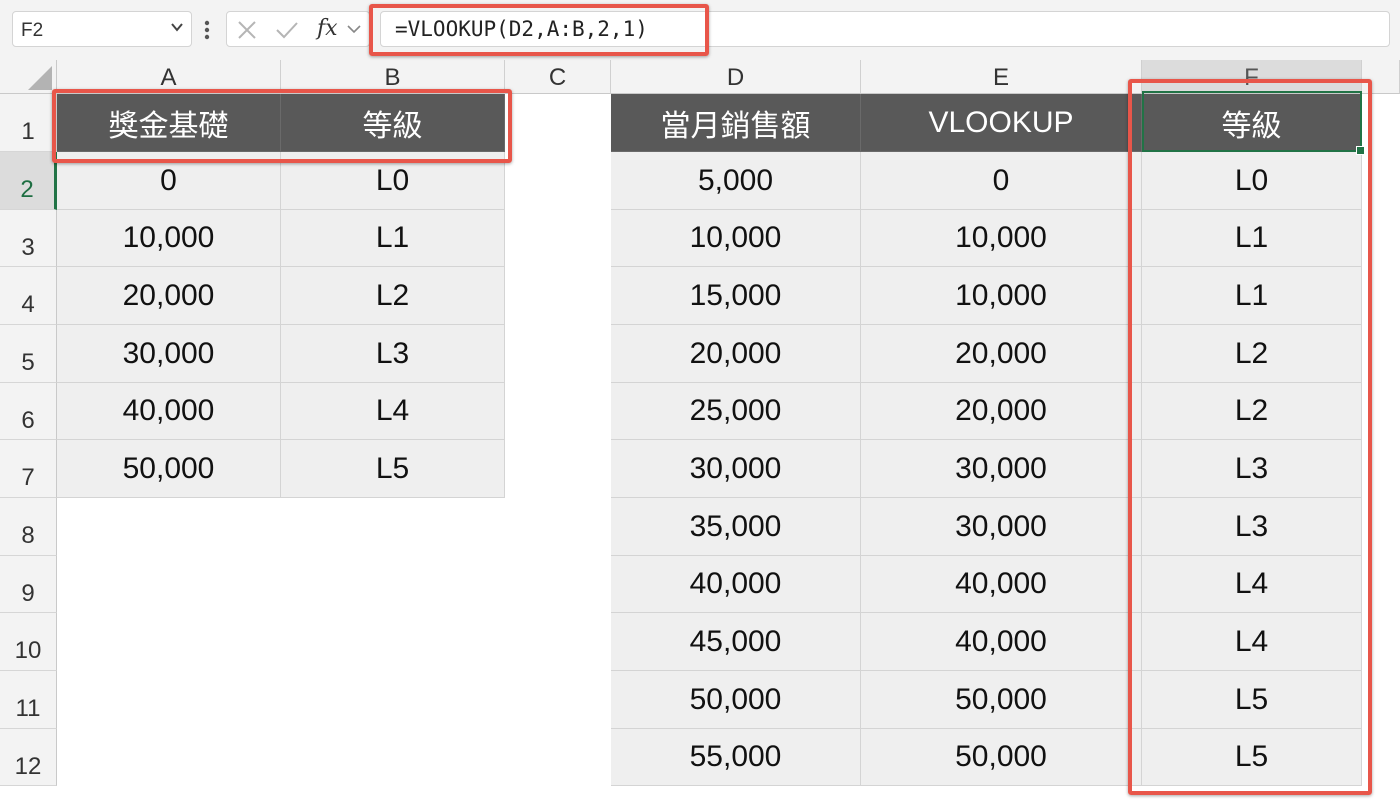  What do you see at coordinates (169, 77) in the screenshot?
I see `column-header-a: A` at bounding box center [169, 77].